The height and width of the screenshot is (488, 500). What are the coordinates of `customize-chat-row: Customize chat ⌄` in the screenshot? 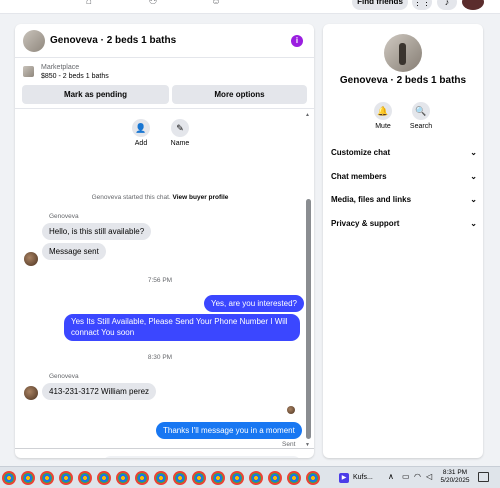 It's located at (404, 153).